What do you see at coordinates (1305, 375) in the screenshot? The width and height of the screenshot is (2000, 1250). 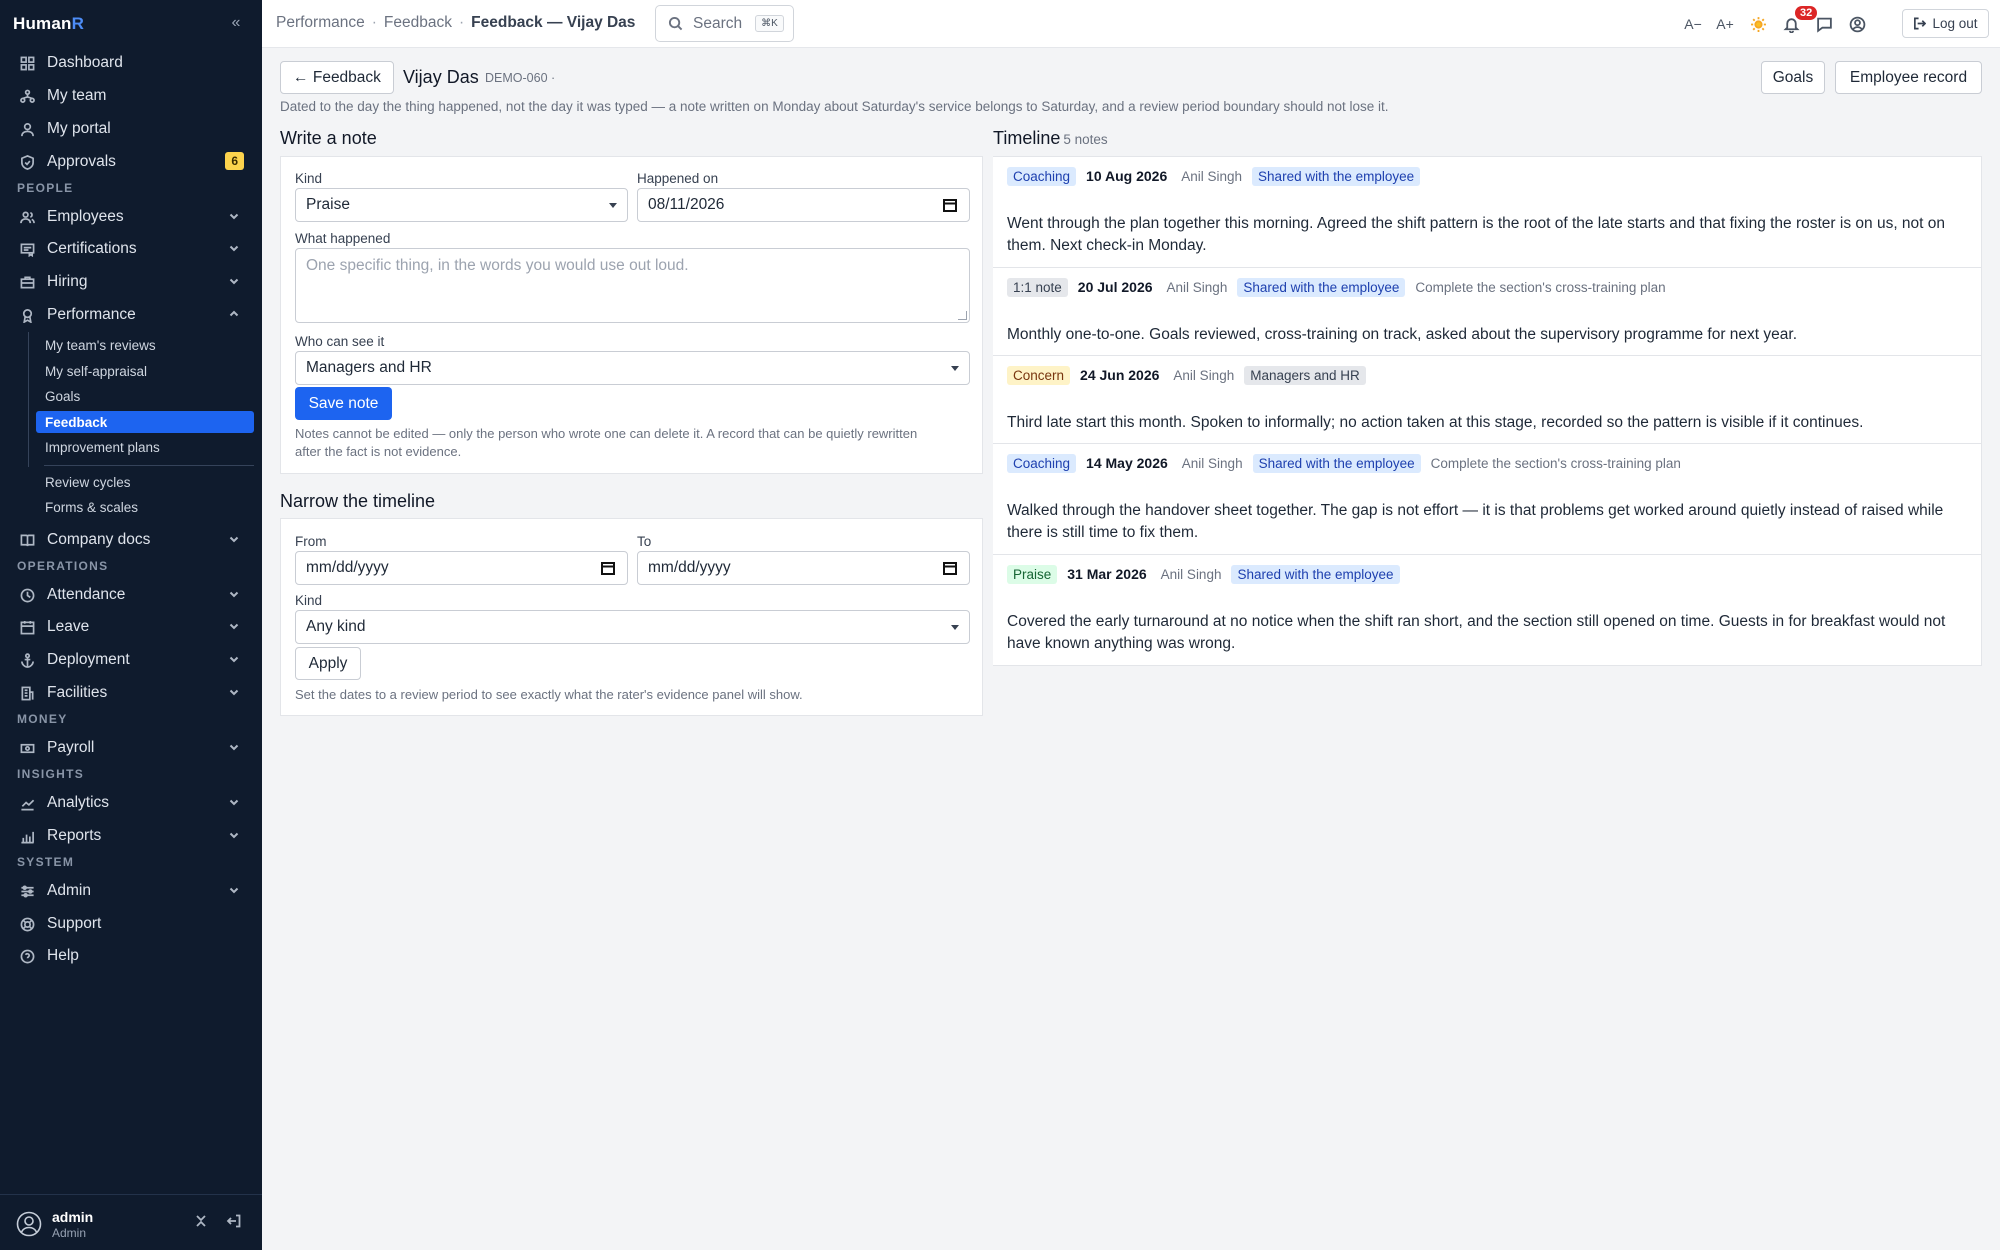 I see `visibility-badge: Managers and HR` at bounding box center [1305, 375].